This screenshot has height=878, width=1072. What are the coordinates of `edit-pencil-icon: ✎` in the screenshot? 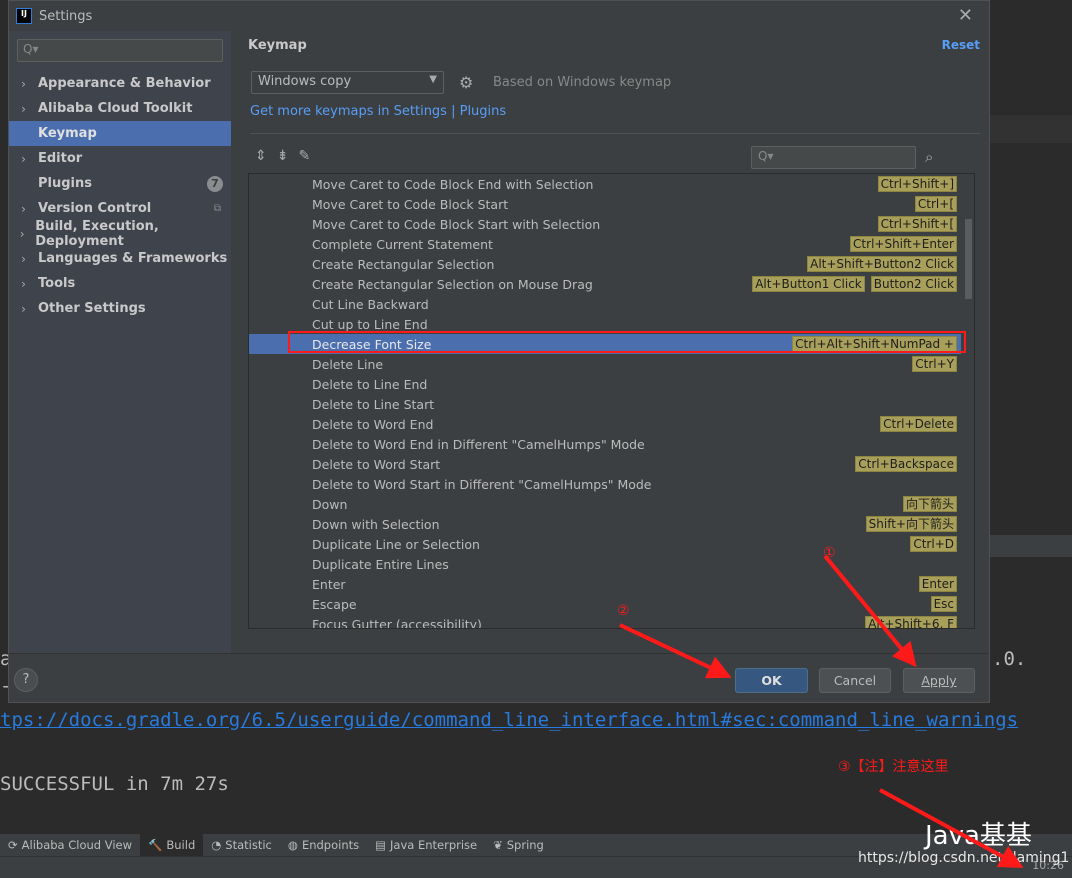 It's located at (304, 156).